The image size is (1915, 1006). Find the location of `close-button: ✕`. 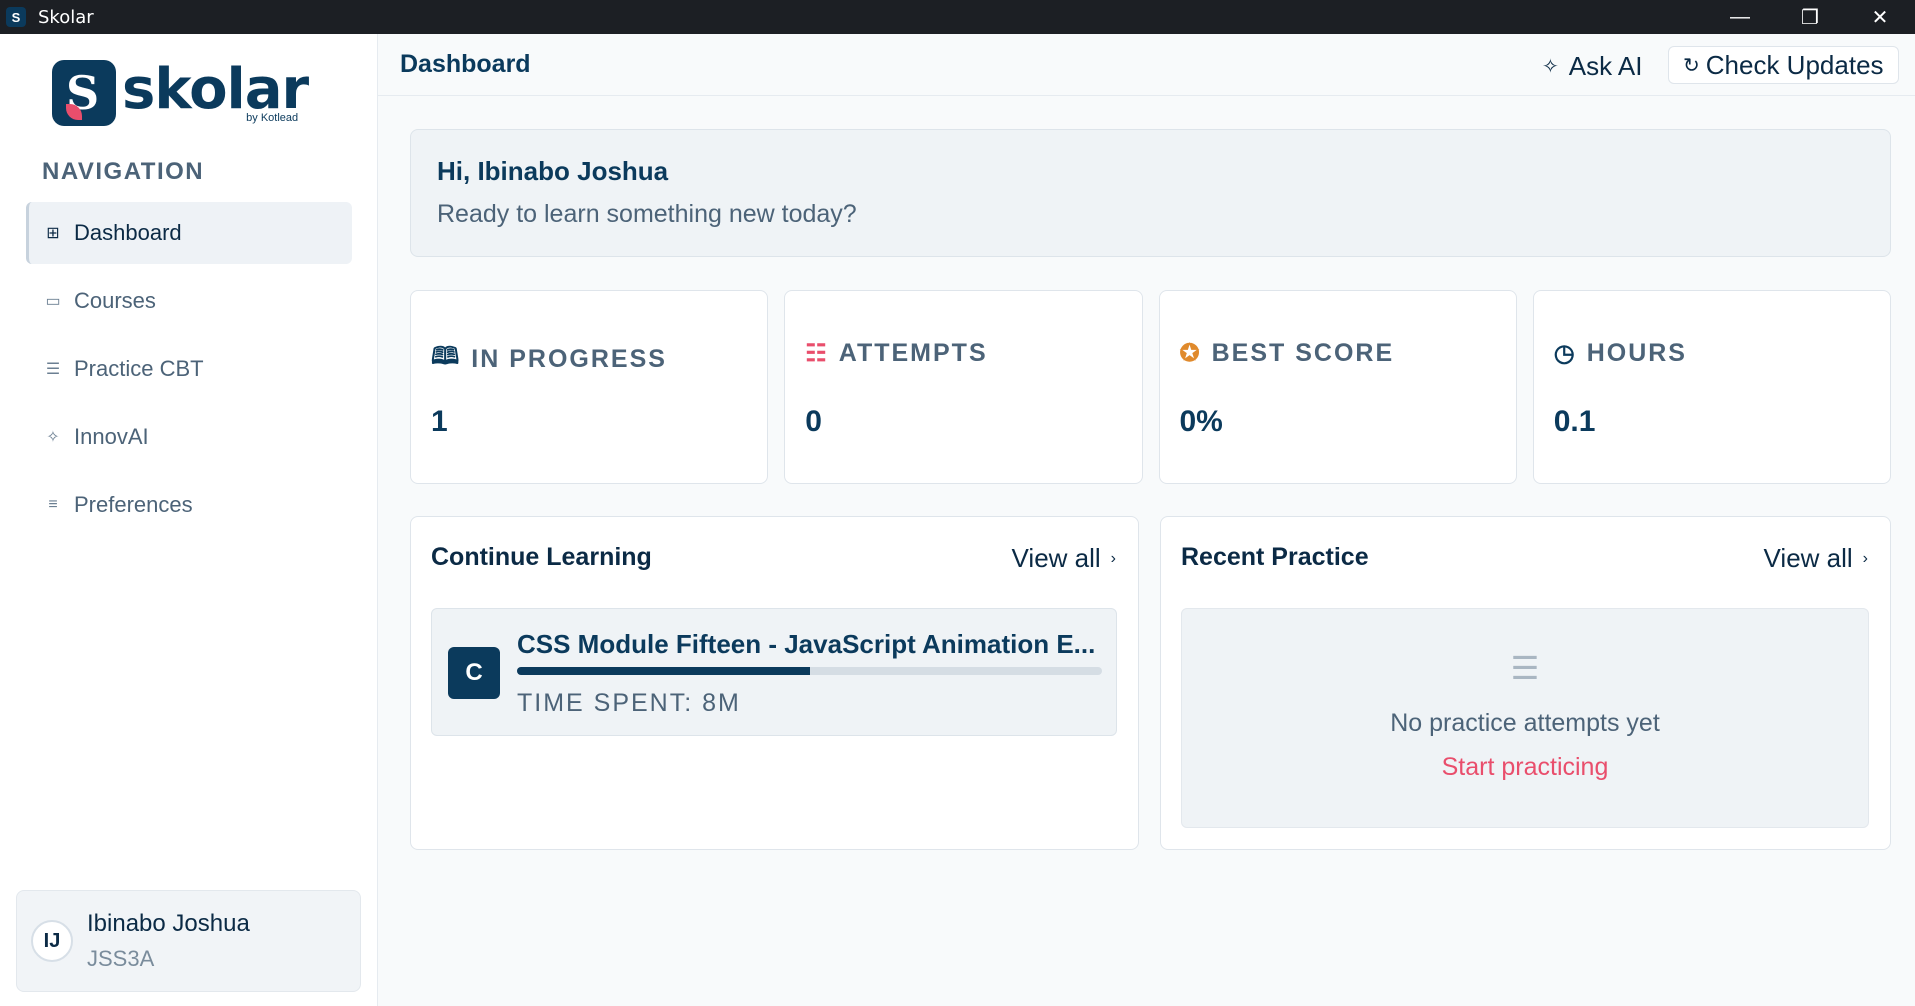

close-button: ✕ is located at coordinates (1880, 17).